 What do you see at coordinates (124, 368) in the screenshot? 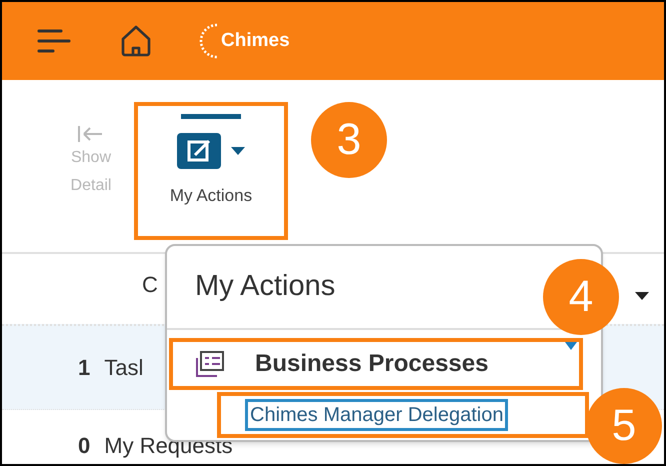
I see `task-label: Tasl` at bounding box center [124, 368].